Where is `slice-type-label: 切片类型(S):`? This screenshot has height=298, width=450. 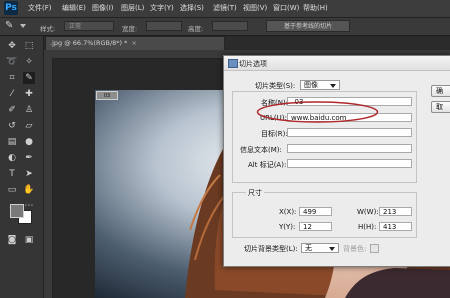 slice-type-label: 切片类型(S): is located at coordinates (275, 86).